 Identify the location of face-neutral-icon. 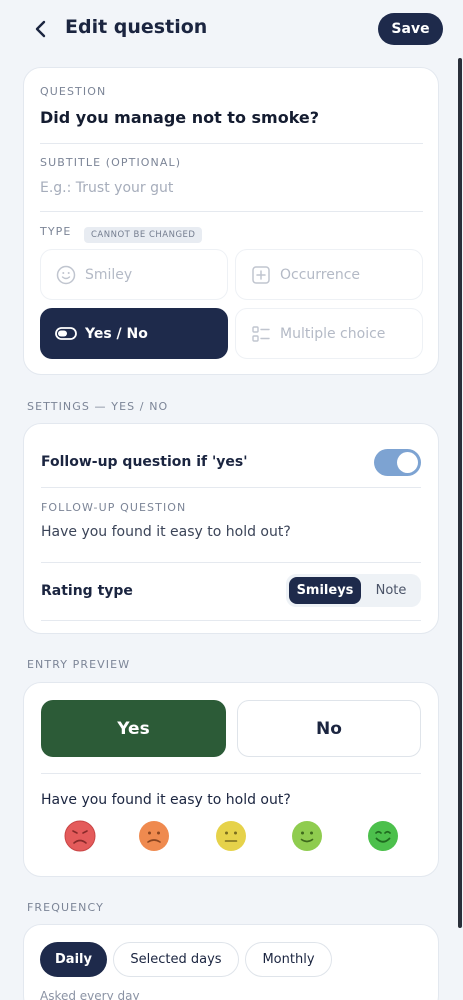
(231, 836).